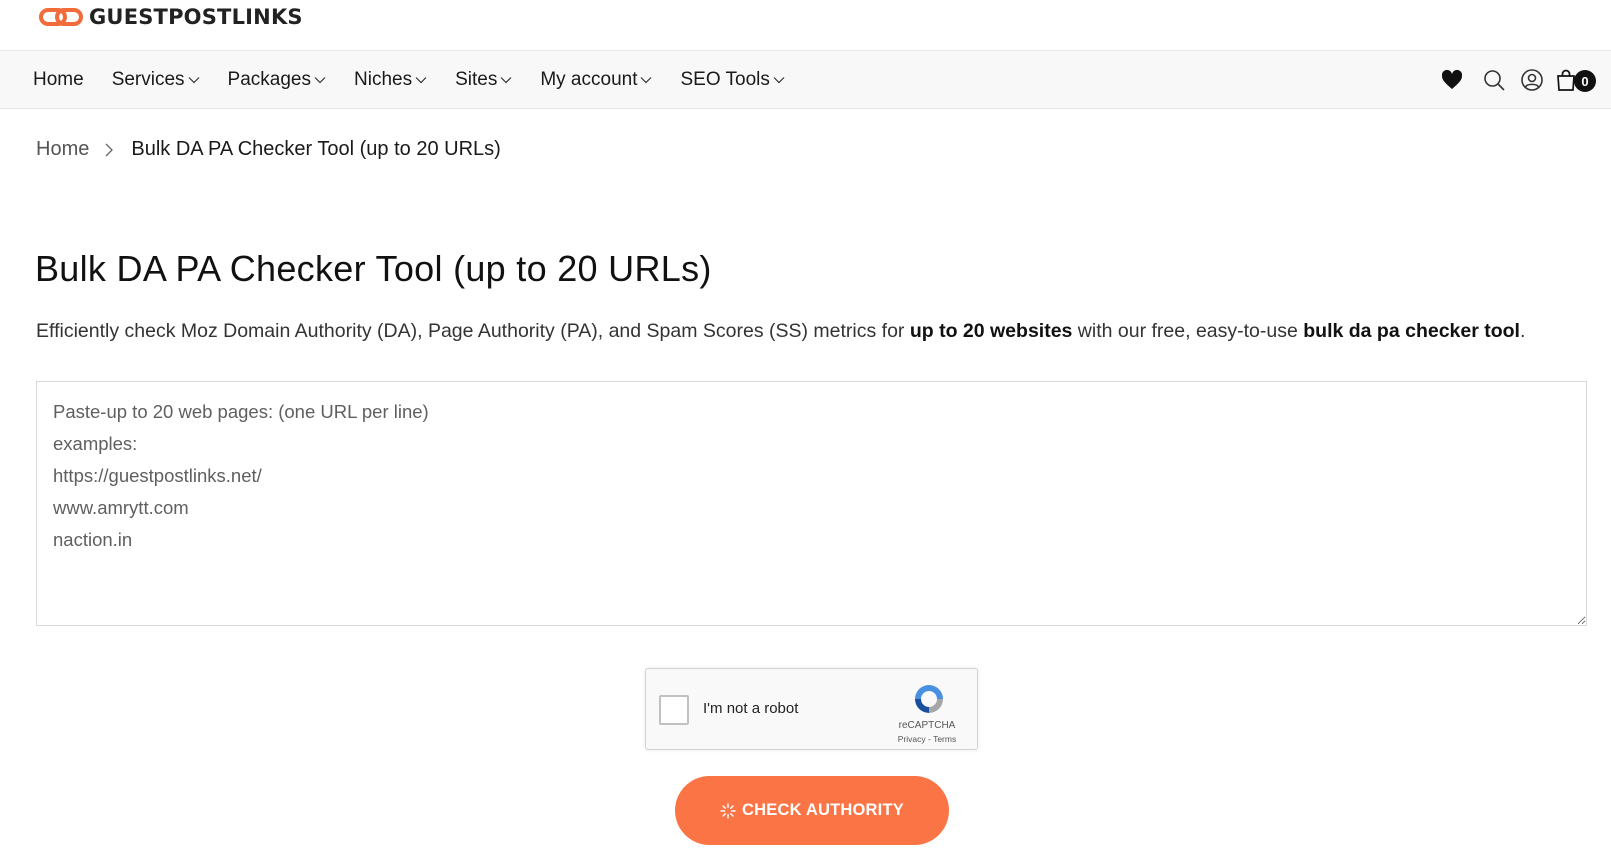 This screenshot has height=857, width=1611. Describe the element at coordinates (148, 79) in the screenshot. I see `nav-item-label: Services` at that location.